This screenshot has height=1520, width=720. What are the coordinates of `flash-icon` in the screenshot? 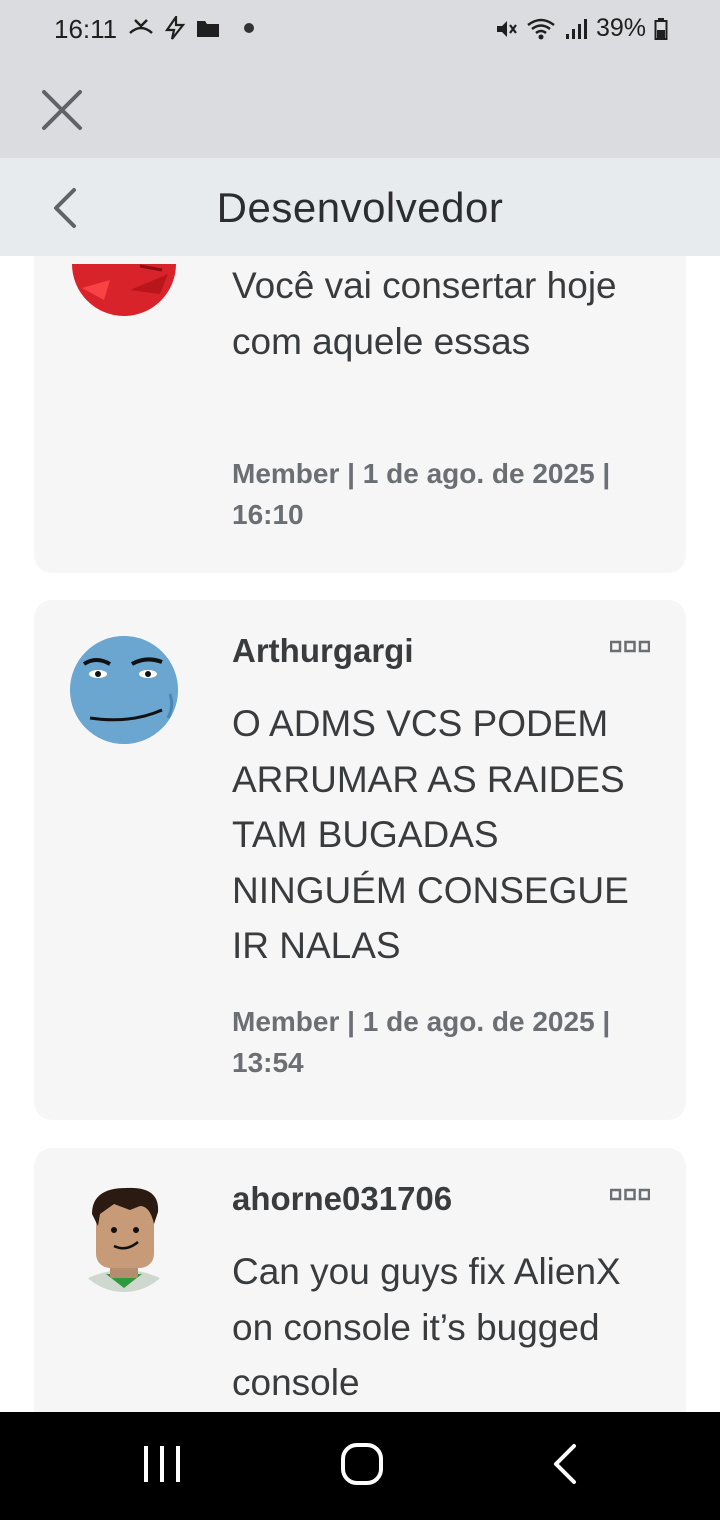 It's located at (175, 28).